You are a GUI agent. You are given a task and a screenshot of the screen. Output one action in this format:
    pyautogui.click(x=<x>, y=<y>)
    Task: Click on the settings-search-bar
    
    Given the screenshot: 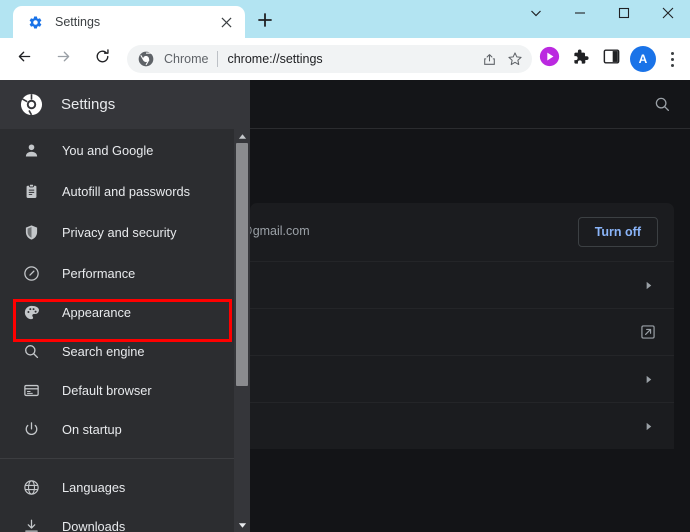 What is the action you would take?
    pyautogui.click(x=470, y=104)
    